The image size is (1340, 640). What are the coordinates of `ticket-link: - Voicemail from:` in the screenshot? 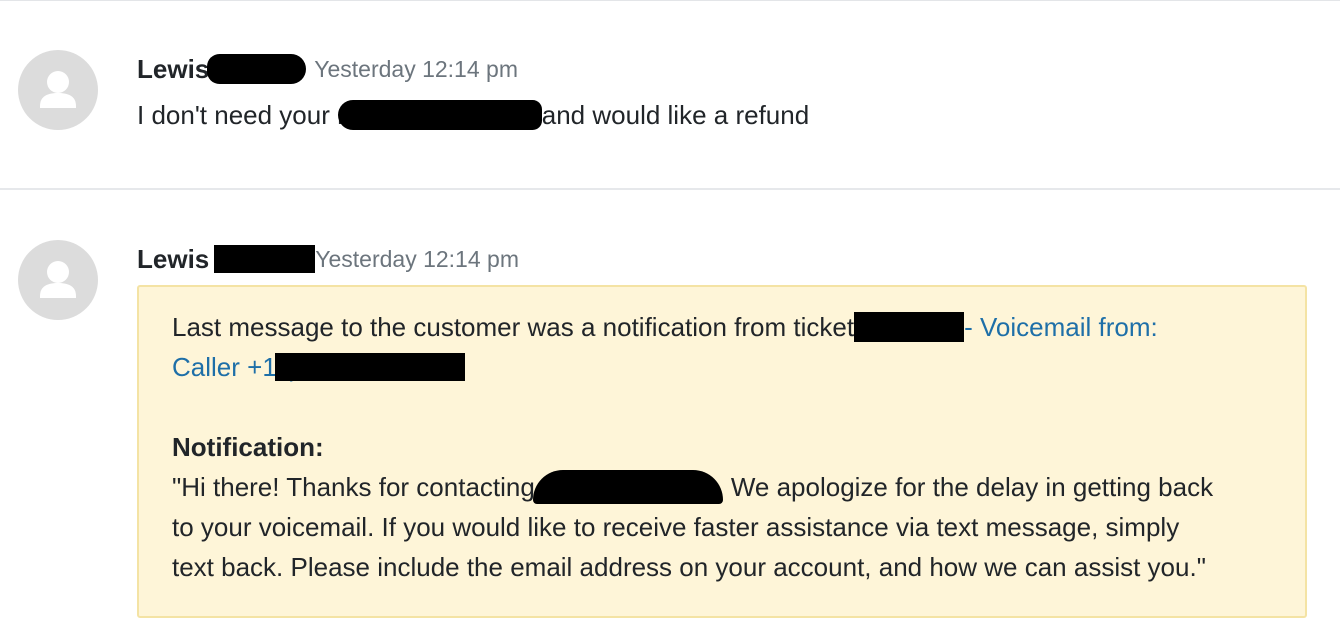 It's located at (1061, 327).